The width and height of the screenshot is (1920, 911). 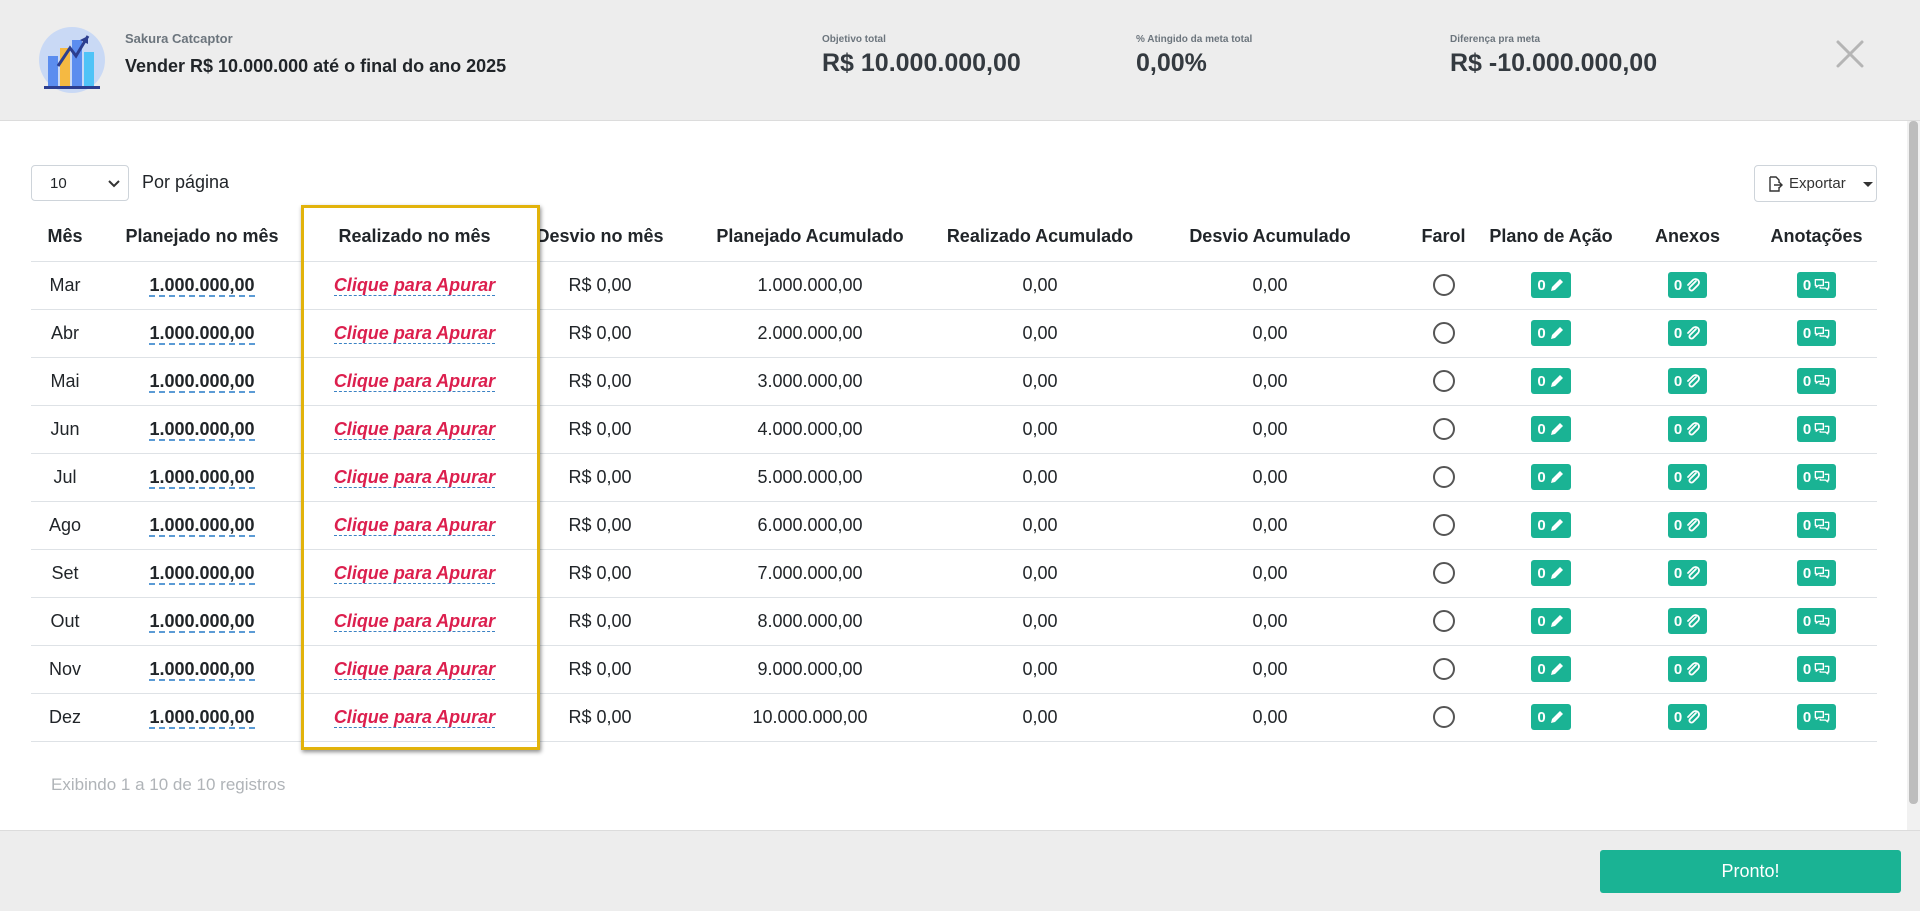 What do you see at coordinates (65, 333) in the screenshot?
I see `cell-month: Abr` at bounding box center [65, 333].